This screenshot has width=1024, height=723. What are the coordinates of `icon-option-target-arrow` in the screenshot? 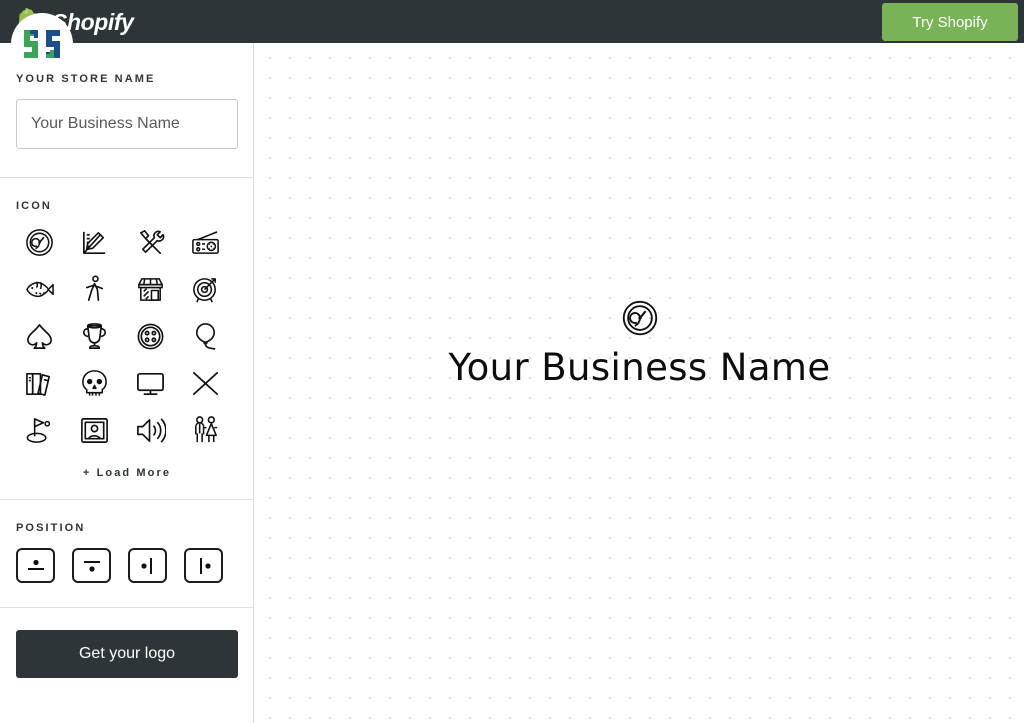 It's located at (206, 289).